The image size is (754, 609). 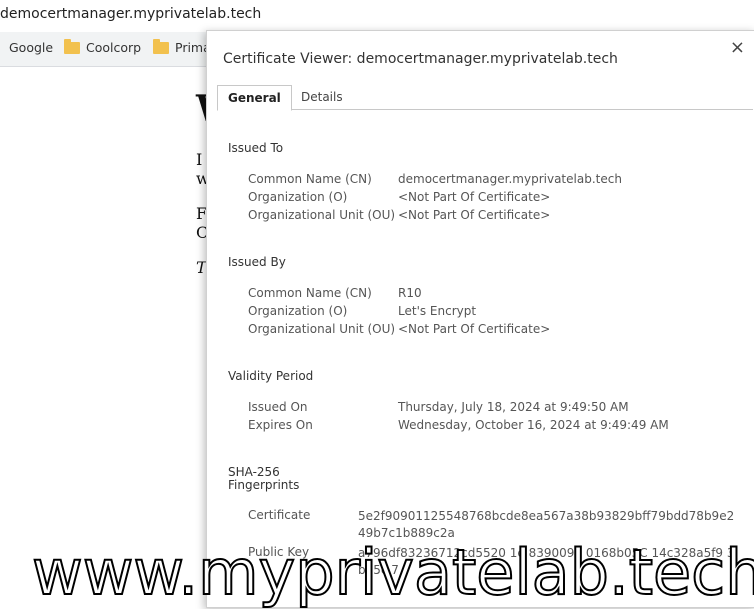 I want to click on field-value: Let's Encrypt, so click(x=437, y=311).